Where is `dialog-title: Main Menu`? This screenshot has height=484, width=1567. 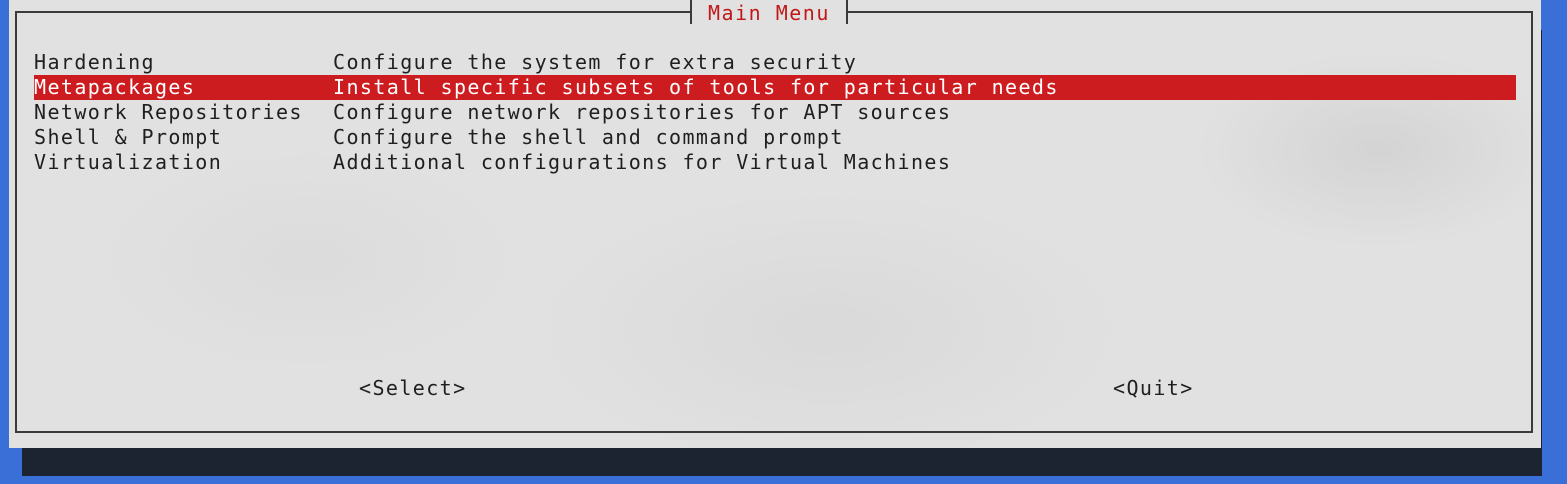
dialog-title: Main Menu is located at coordinates (769, 13).